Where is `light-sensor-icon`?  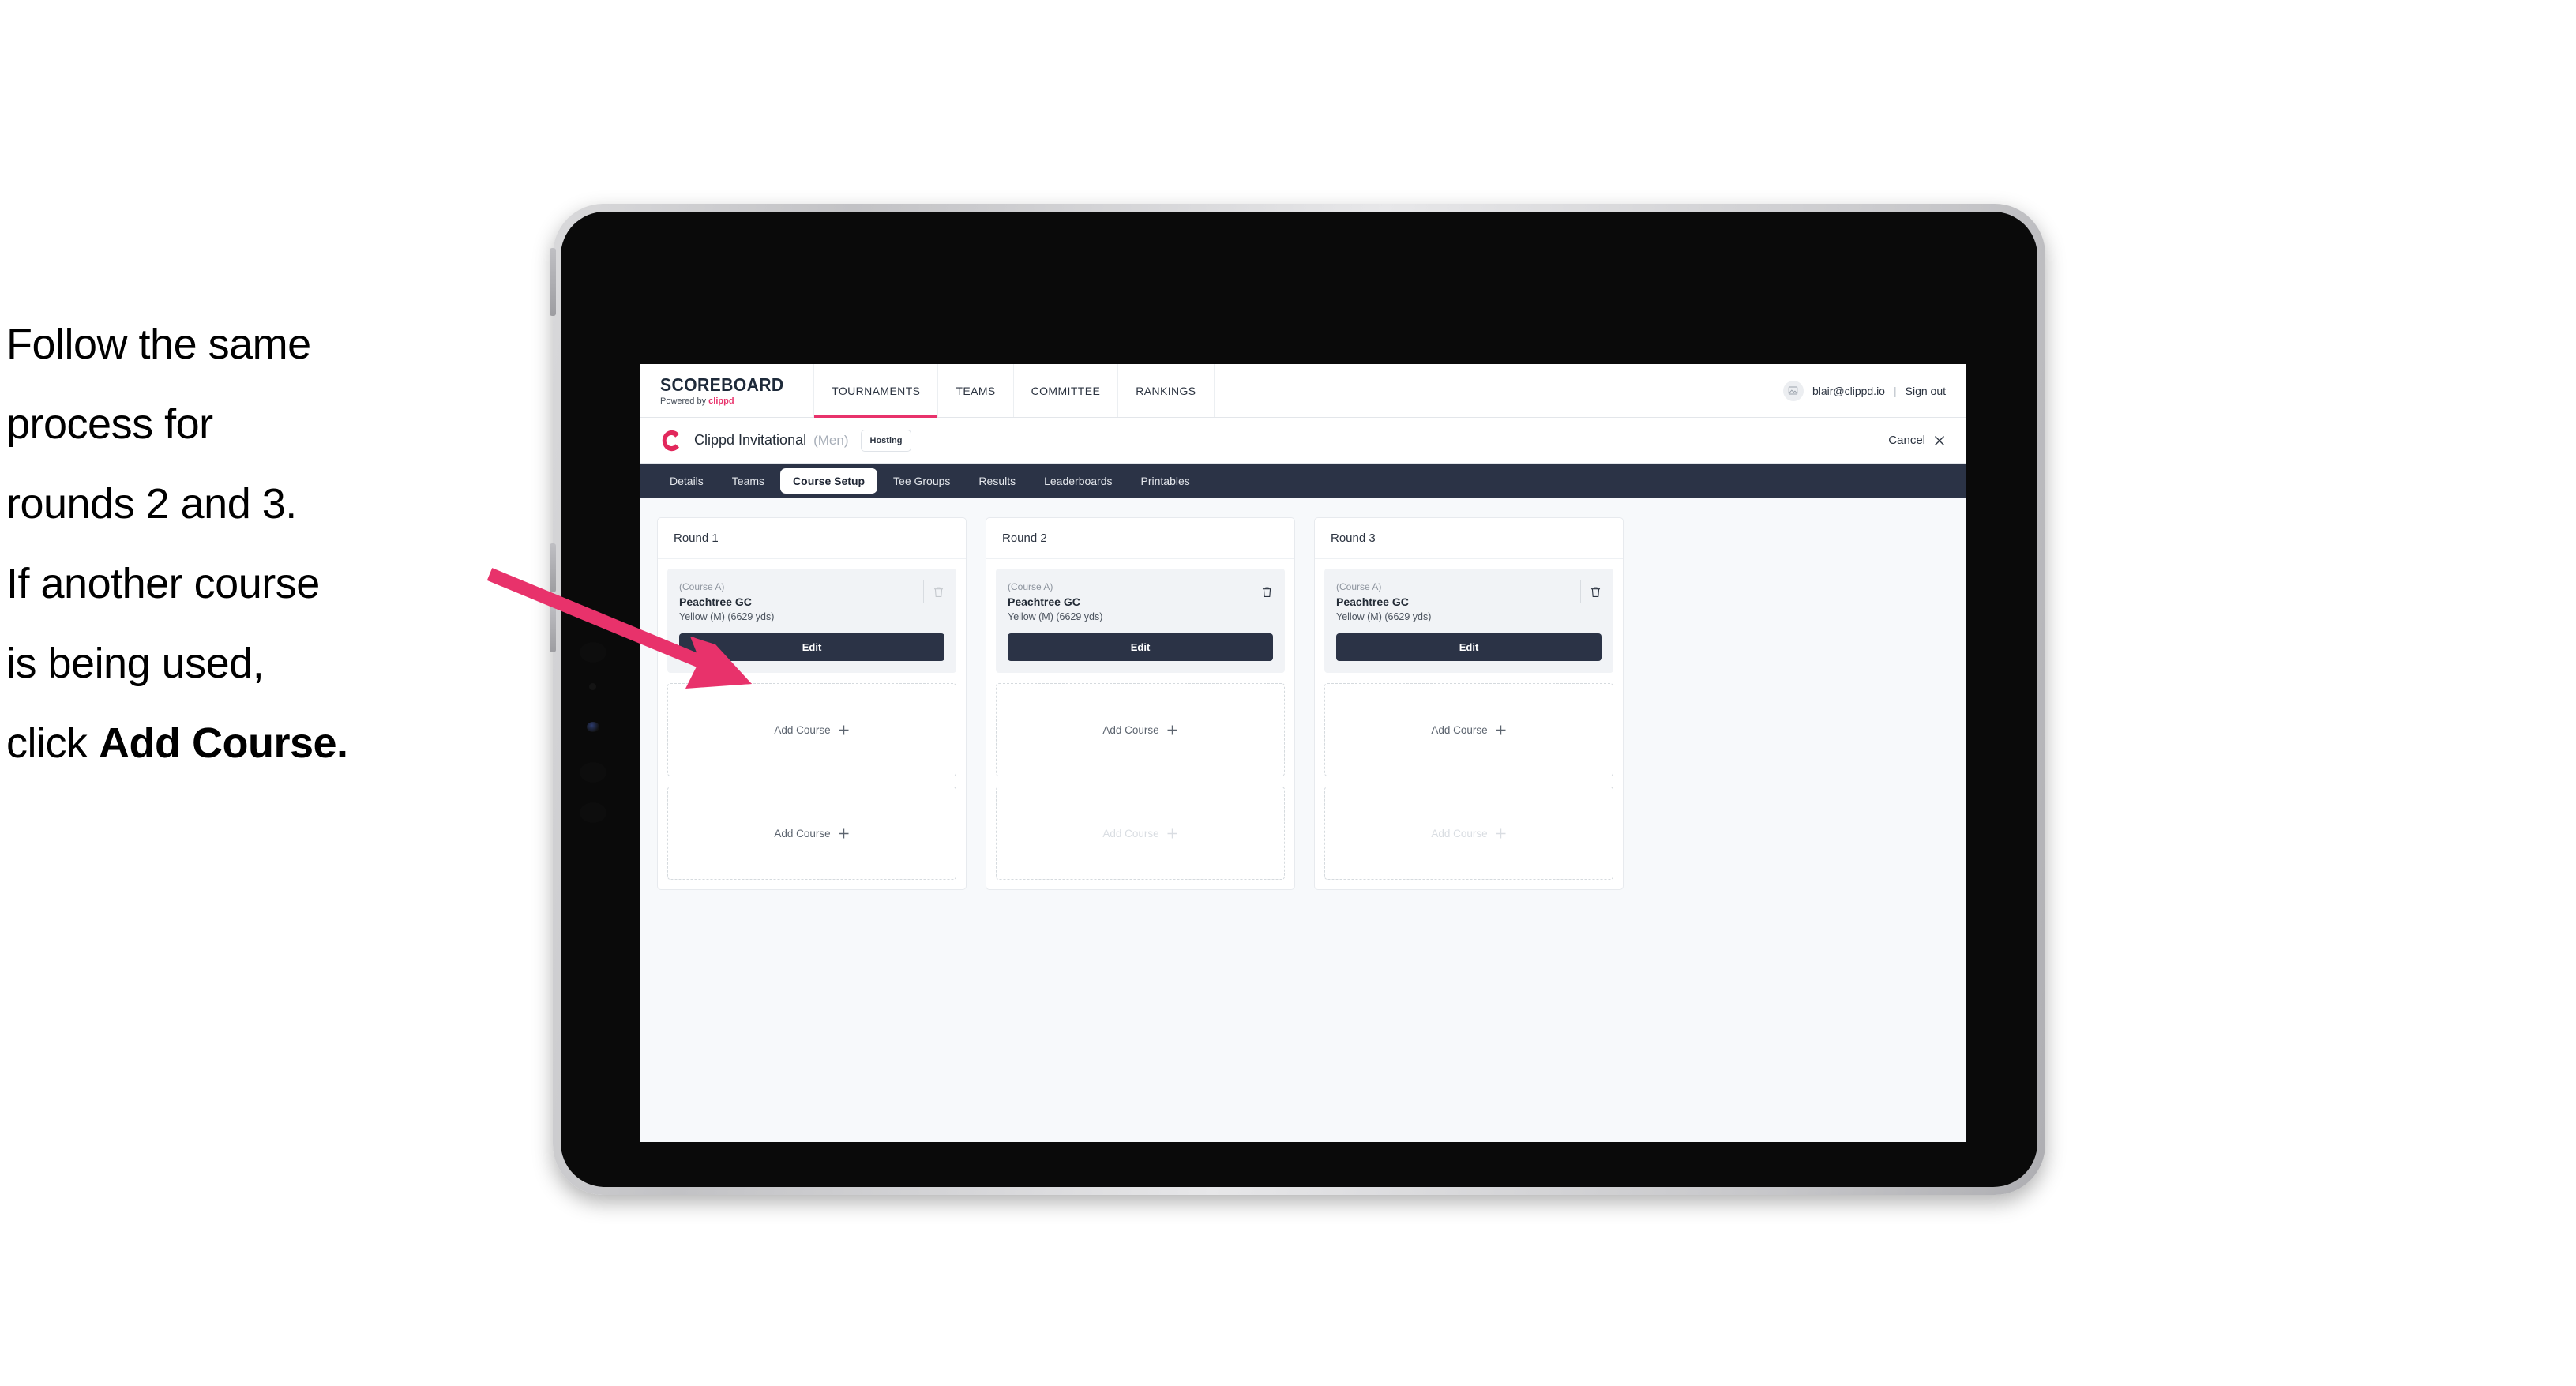
light-sensor-icon is located at coordinates (593, 727).